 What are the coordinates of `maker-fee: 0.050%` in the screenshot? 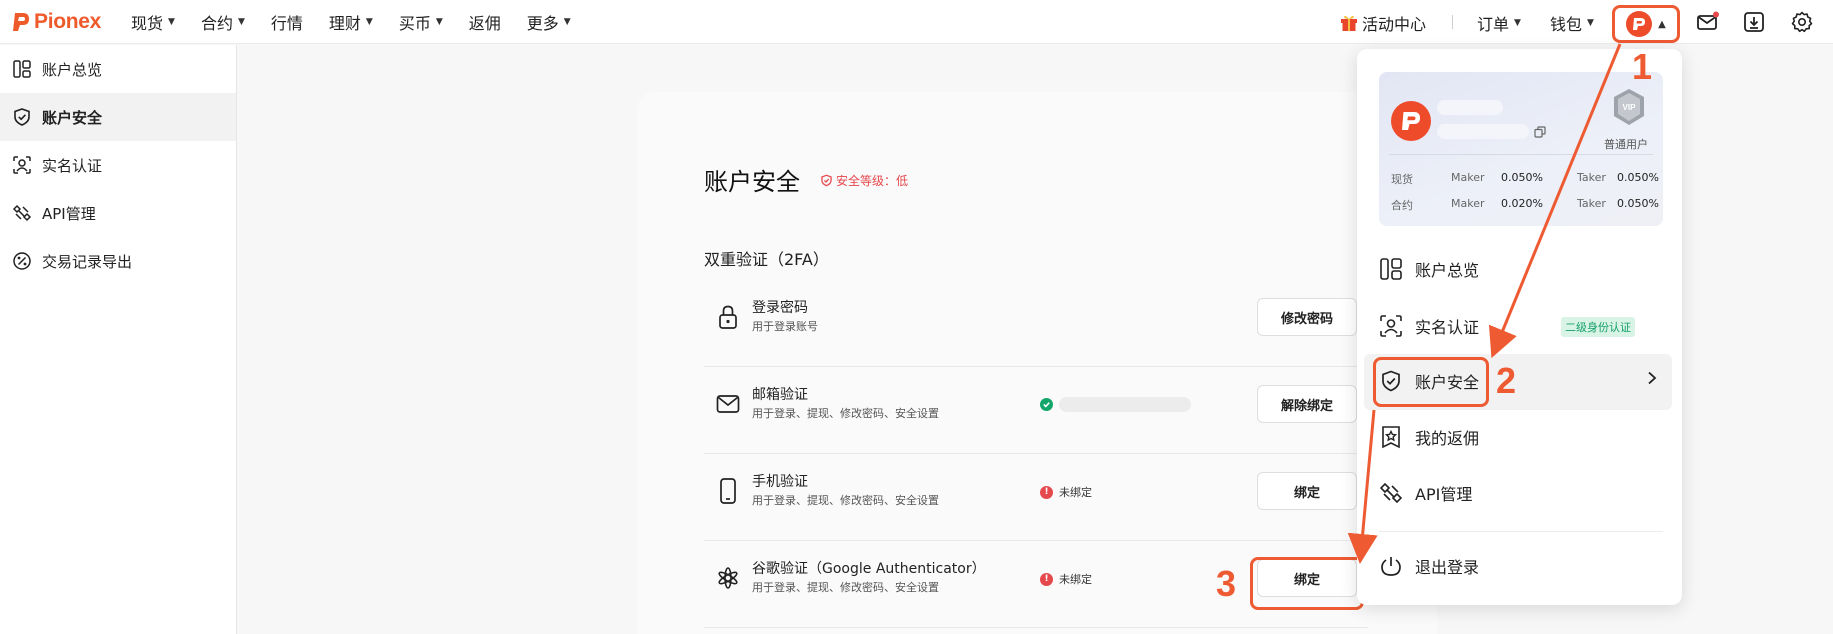 It's located at (1522, 177).